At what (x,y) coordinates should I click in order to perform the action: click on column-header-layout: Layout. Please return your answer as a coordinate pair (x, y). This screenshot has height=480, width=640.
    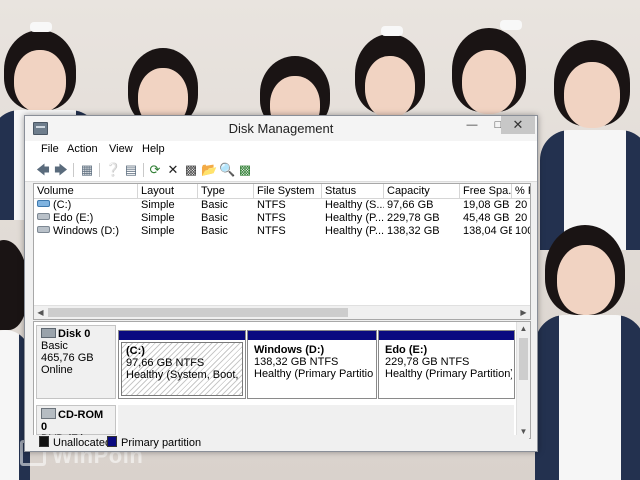
    Looking at the image, I should click on (168, 191).